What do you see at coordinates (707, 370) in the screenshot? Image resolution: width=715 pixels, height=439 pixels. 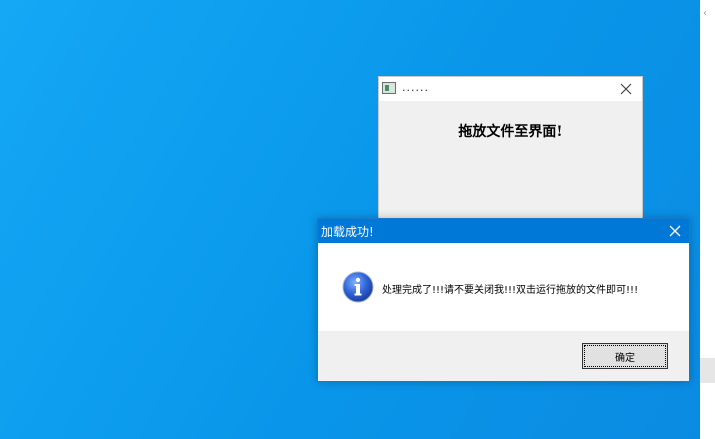 I see `scrollbar-fragment` at bounding box center [707, 370].